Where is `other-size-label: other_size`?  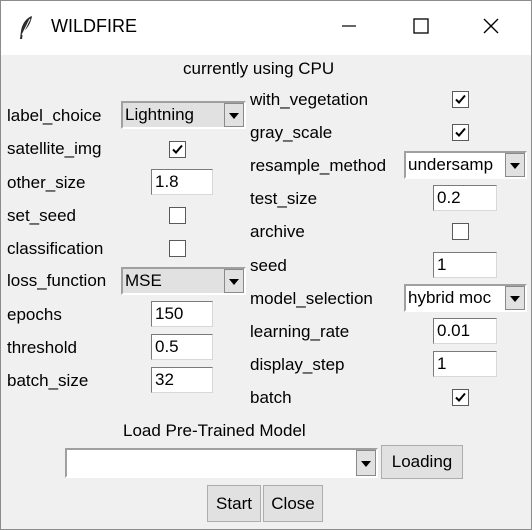 other-size-label: other_size is located at coordinates (46, 182).